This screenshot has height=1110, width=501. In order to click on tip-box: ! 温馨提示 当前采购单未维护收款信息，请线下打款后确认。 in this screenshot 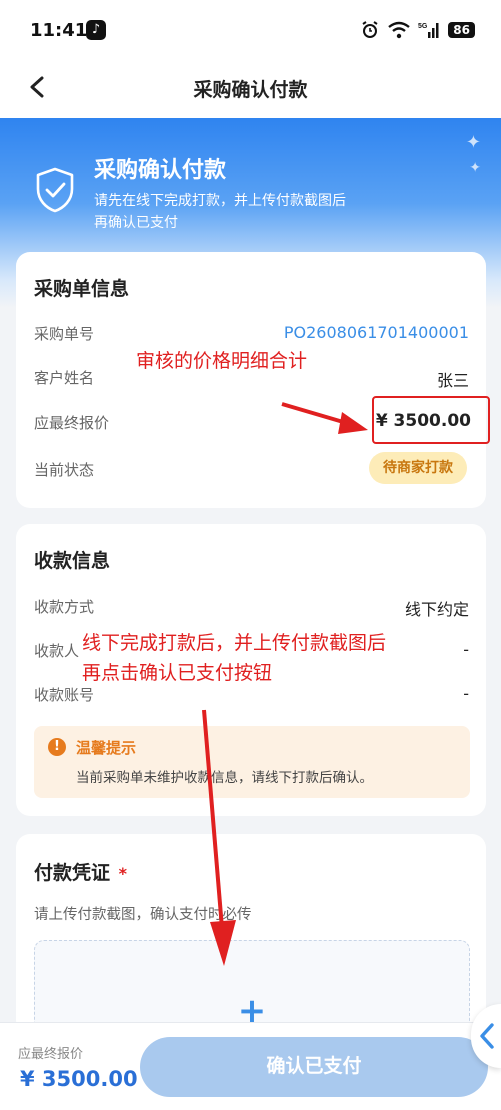, I will do `click(252, 762)`.